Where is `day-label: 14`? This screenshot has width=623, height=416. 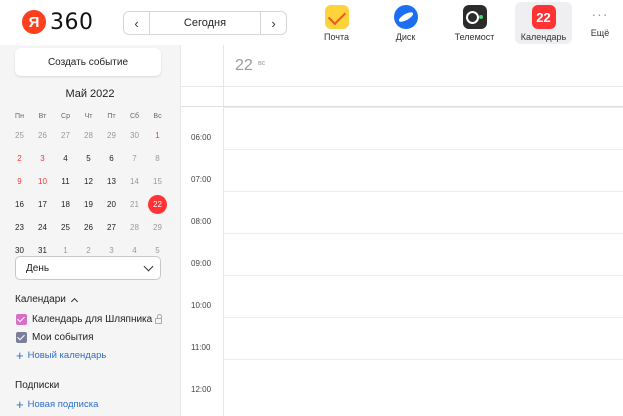 day-label: 14 is located at coordinates (134, 181).